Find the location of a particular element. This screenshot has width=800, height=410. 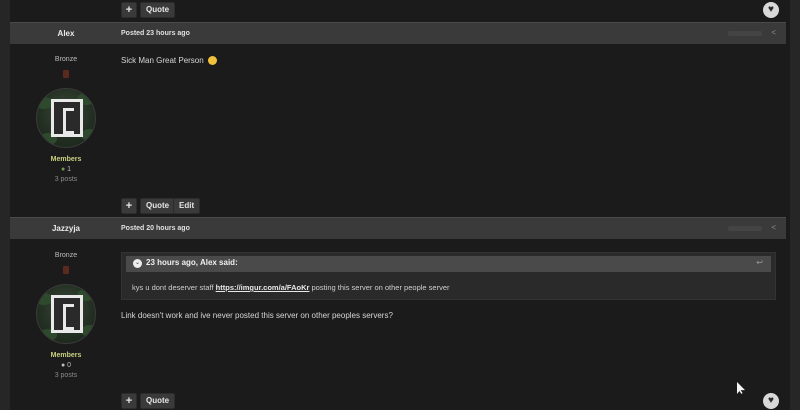

like-heart-icon: ♥ is located at coordinates (771, 401).